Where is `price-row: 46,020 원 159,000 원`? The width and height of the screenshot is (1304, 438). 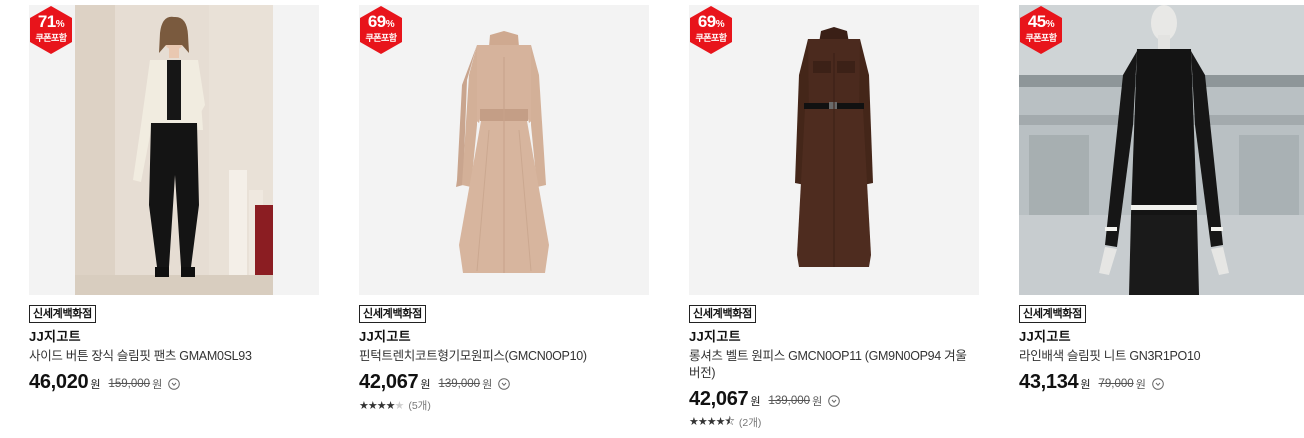 price-row: 46,020 원 159,000 원 is located at coordinates (174, 382).